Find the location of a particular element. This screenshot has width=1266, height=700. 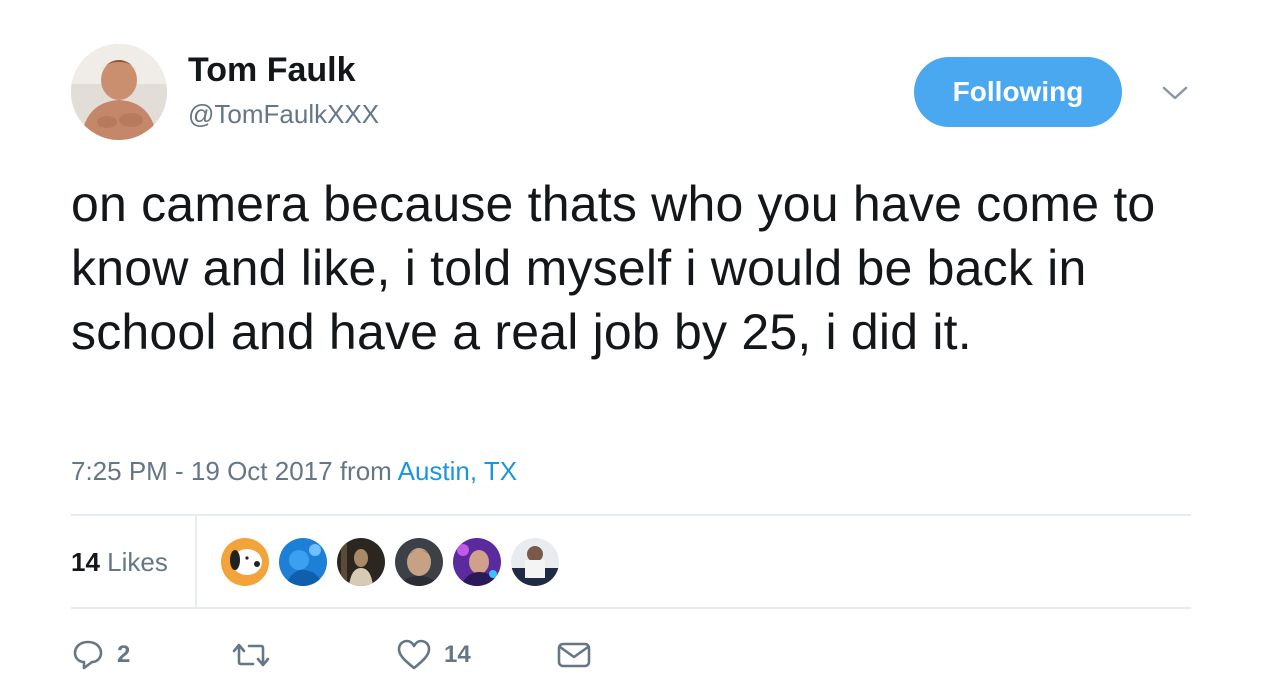

following-button: Following is located at coordinates (1018, 92).